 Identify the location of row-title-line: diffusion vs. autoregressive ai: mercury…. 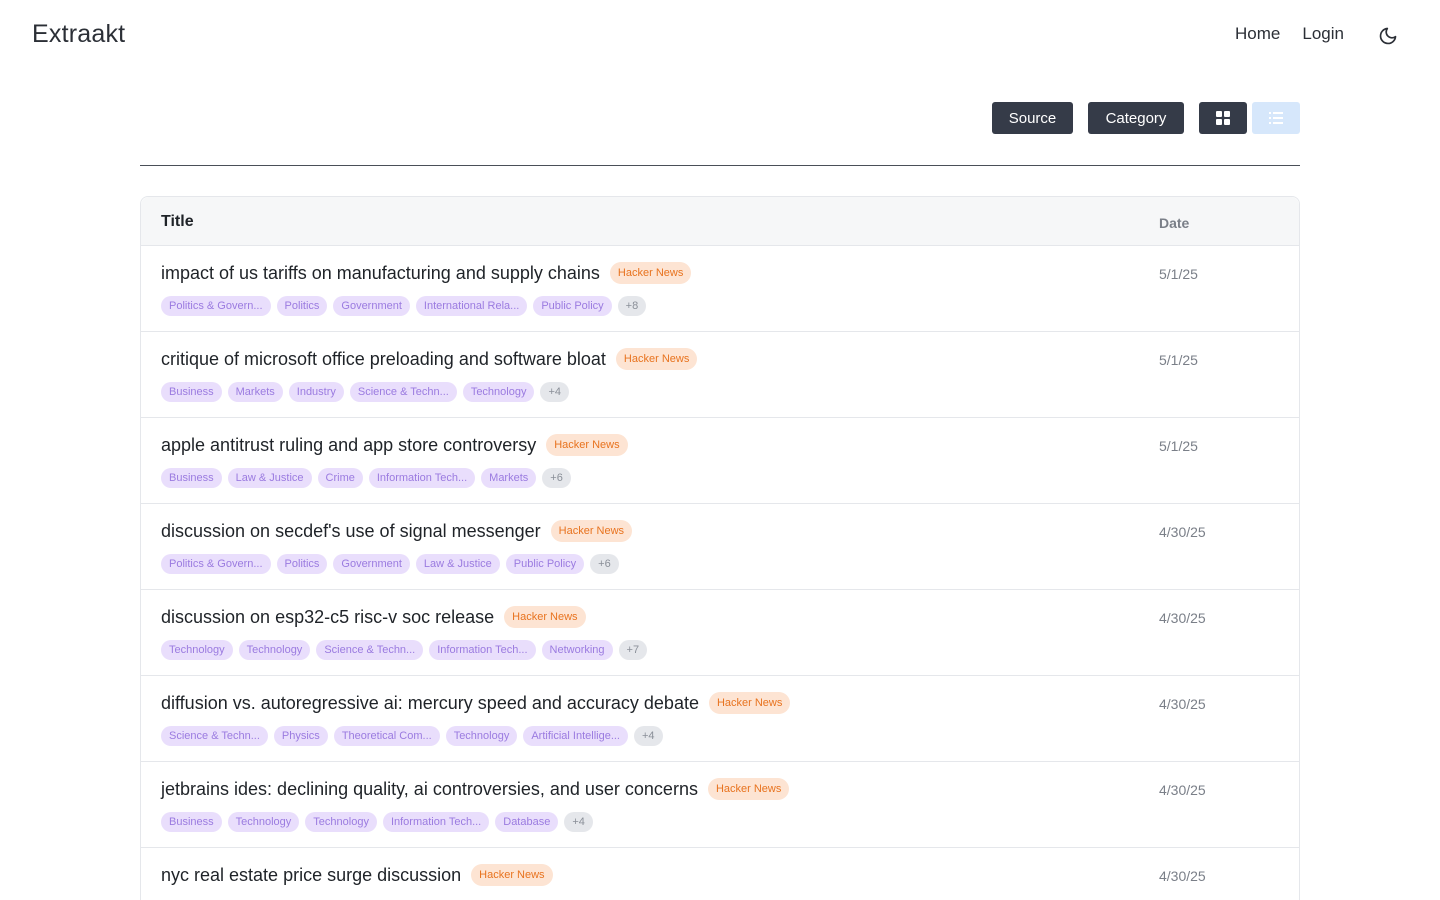
(476, 703).